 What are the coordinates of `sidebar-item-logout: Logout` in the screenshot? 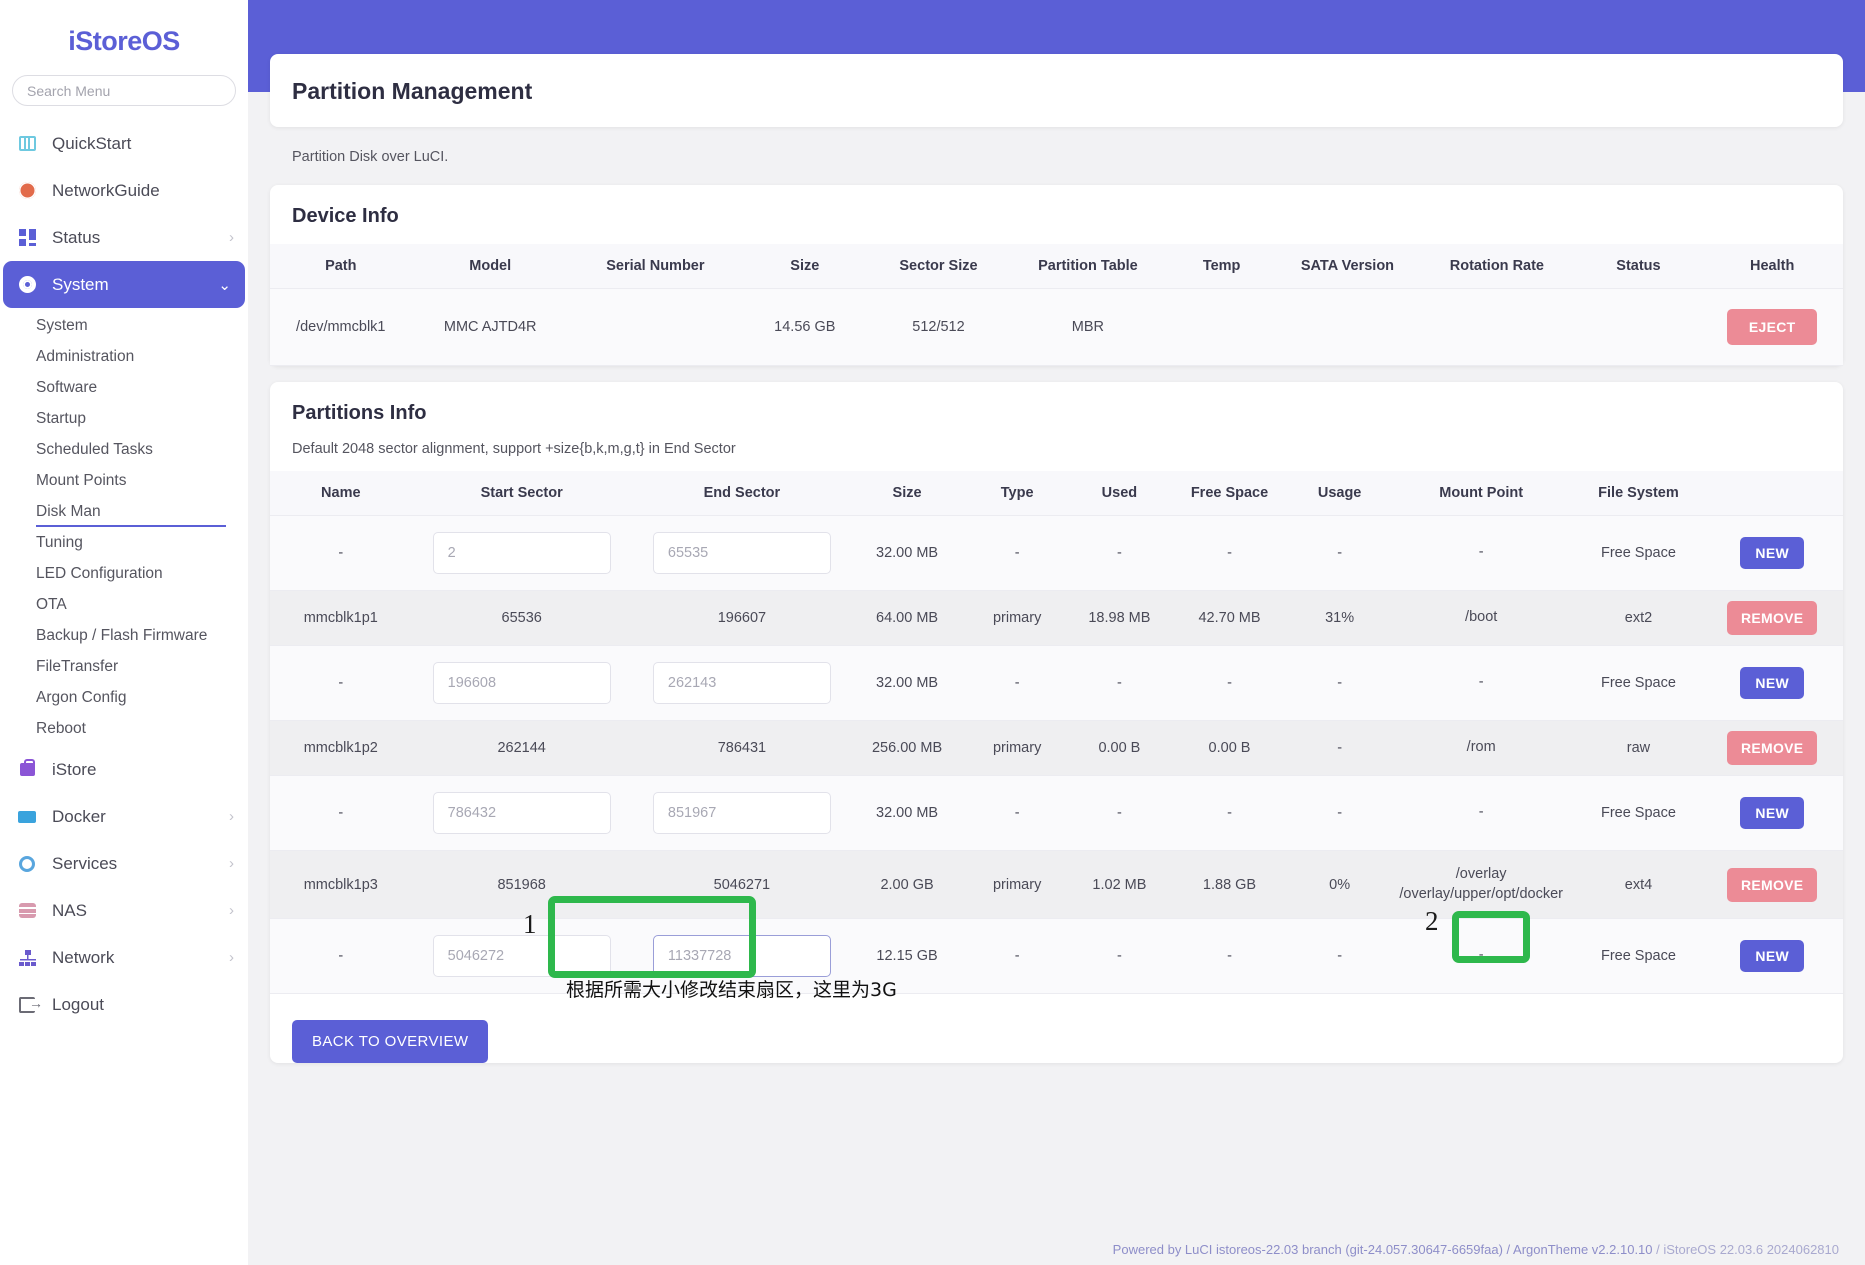 It's located at (124, 1004).